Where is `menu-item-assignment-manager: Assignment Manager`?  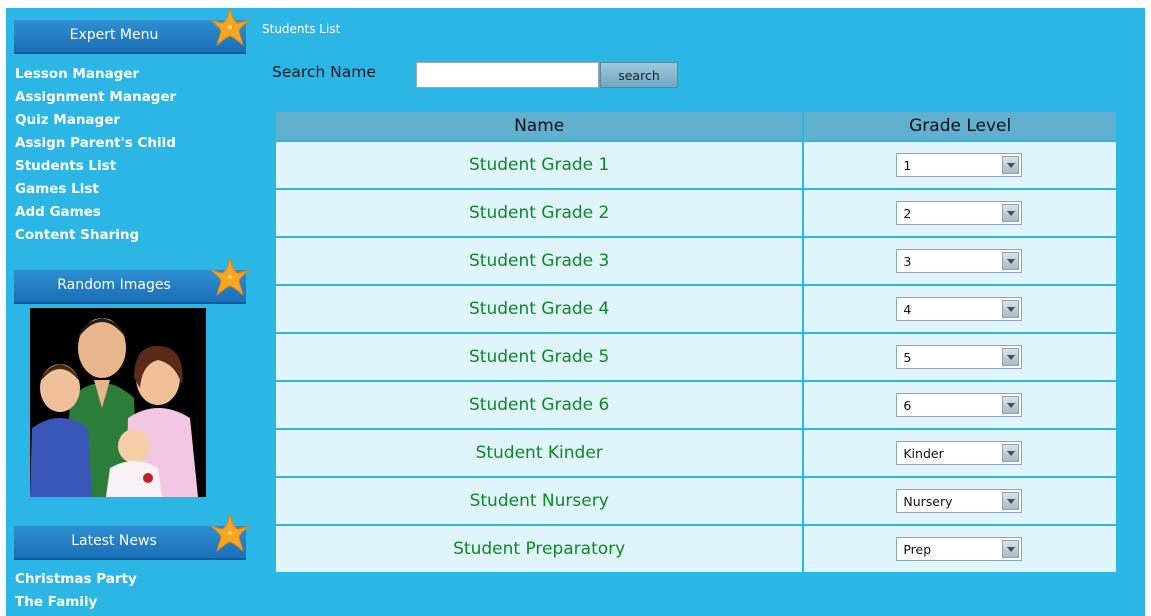 menu-item-assignment-manager: Assignment Manager is located at coordinates (95, 97).